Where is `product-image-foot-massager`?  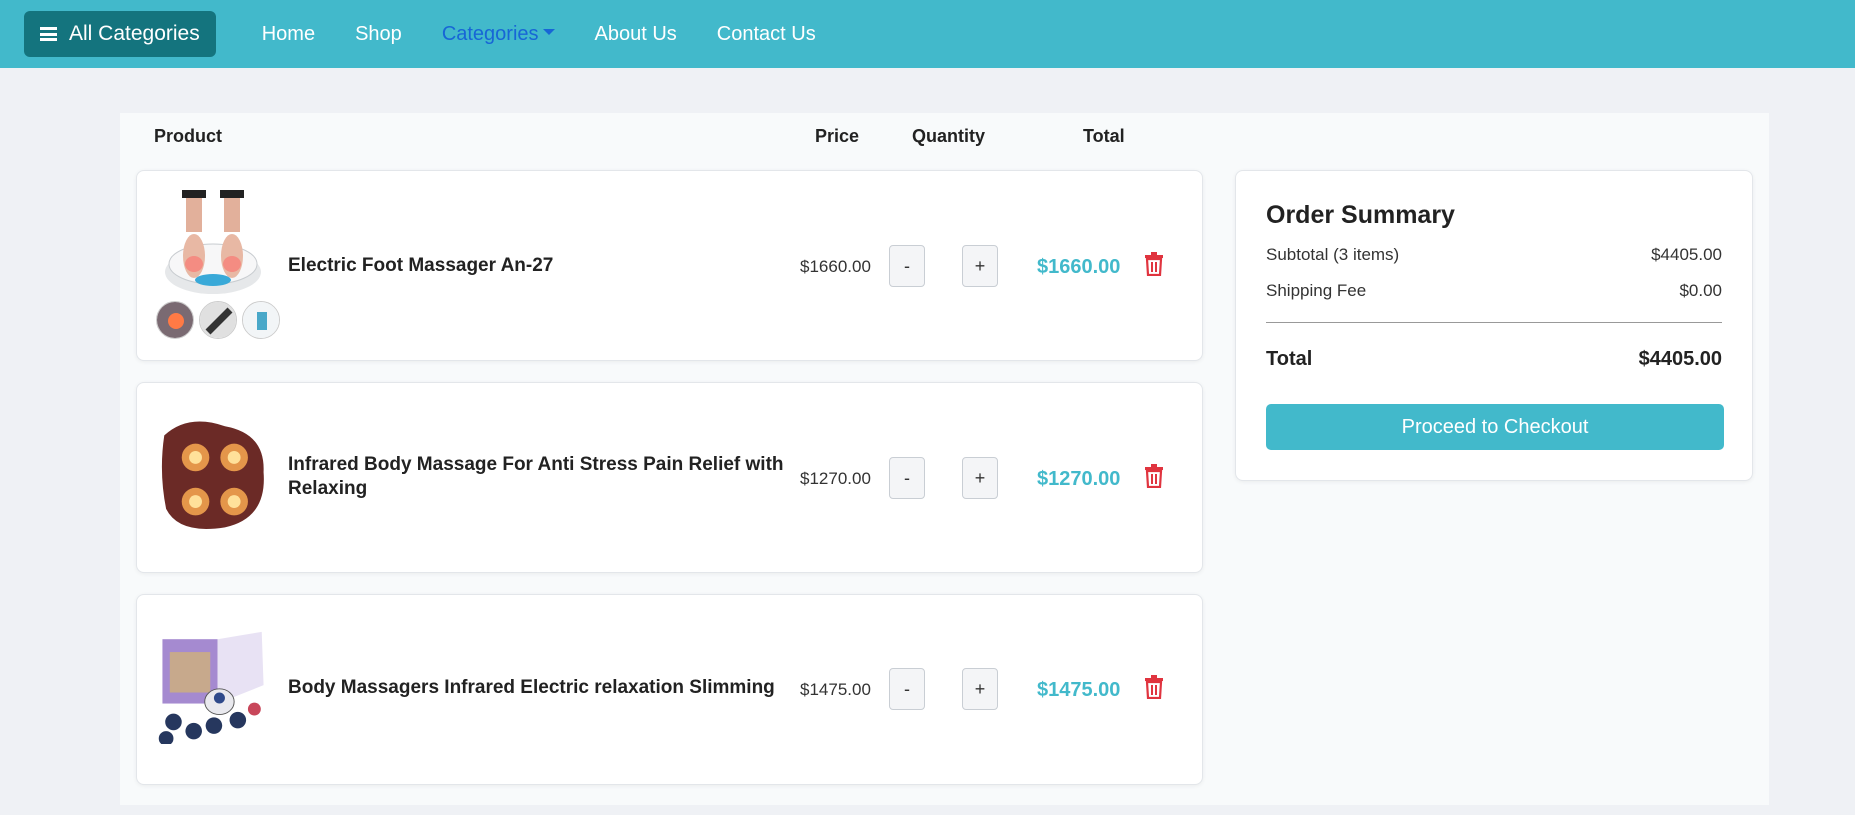
product-image-foot-massager is located at coordinates (213, 247).